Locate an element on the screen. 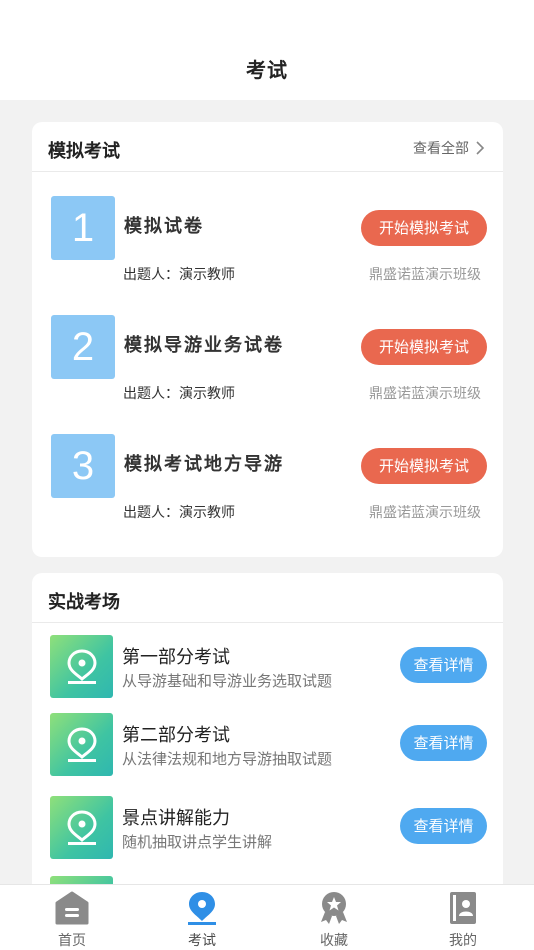 The width and height of the screenshot is (534, 950). practice-title: 第二部分考试 is located at coordinates (176, 735).